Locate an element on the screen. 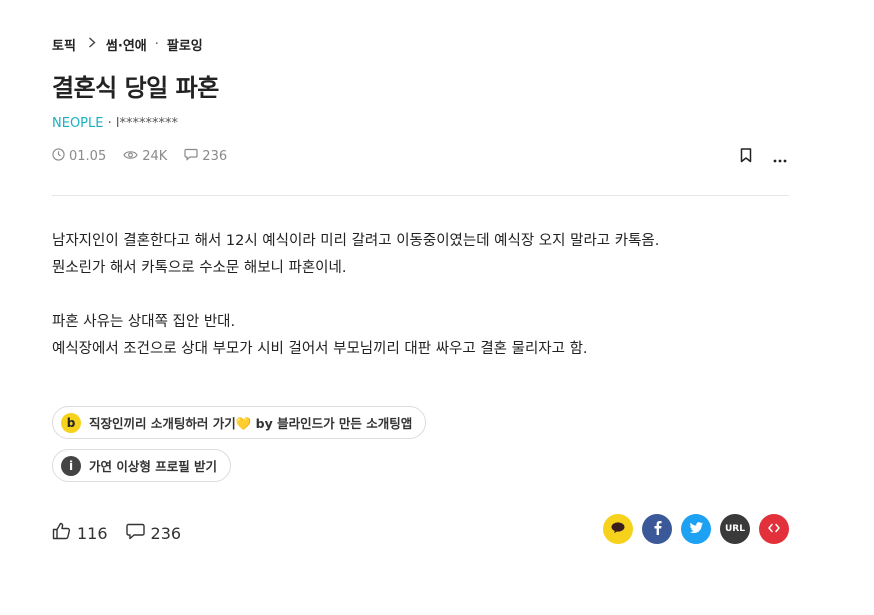 The image size is (874, 615). kakao-share-button is located at coordinates (618, 529).